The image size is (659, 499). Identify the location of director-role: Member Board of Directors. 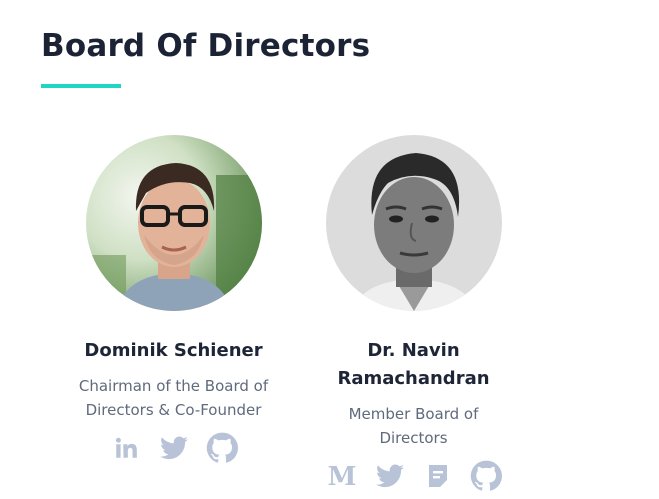
(413, 426).